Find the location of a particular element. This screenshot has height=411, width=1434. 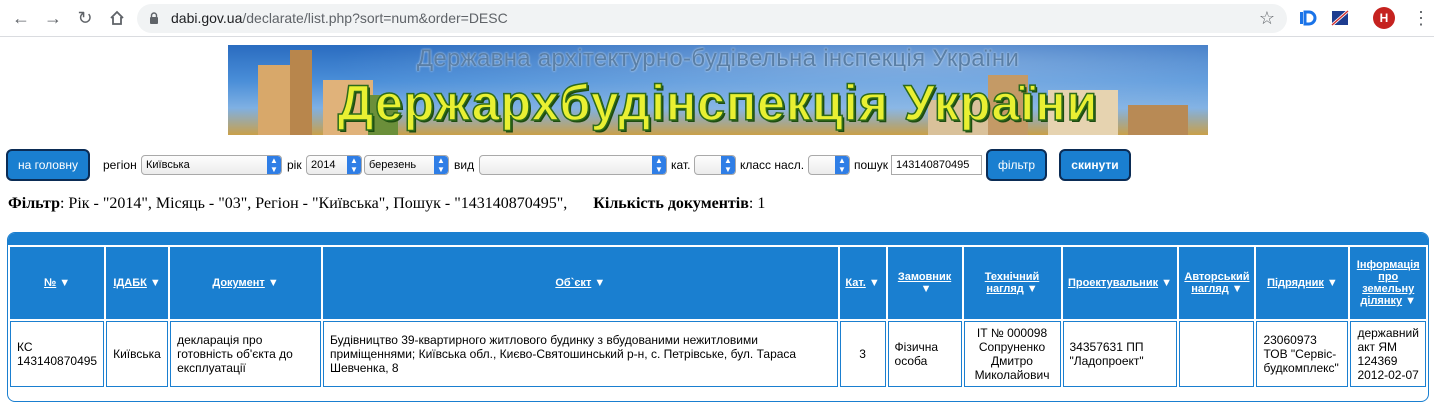

region-label: регіон is located at coordinates (120, 165).